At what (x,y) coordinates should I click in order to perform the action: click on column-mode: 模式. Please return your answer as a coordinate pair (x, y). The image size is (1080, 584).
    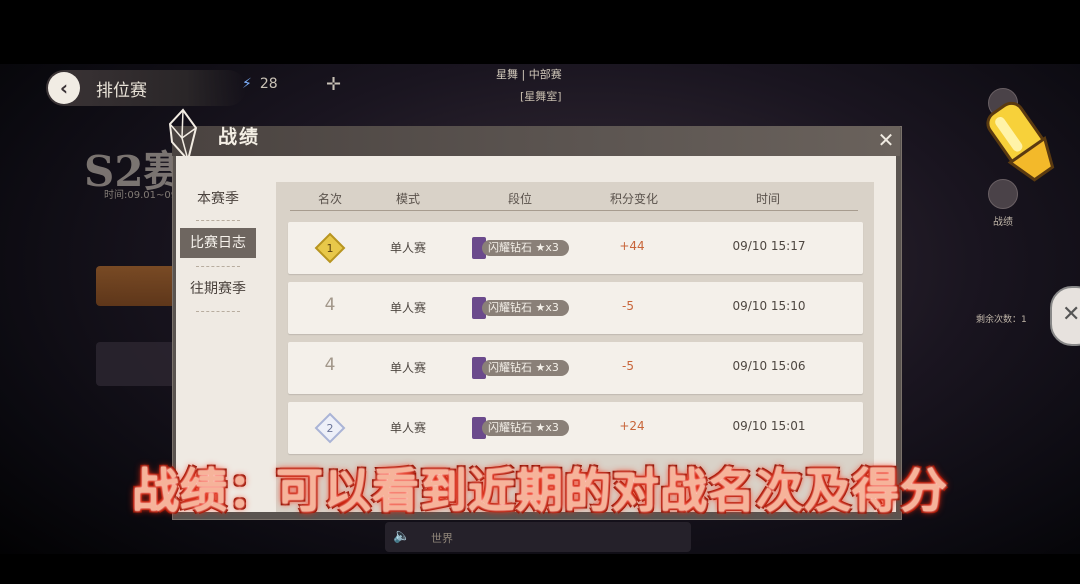
    Looking at the image, I should click on (408, 199).